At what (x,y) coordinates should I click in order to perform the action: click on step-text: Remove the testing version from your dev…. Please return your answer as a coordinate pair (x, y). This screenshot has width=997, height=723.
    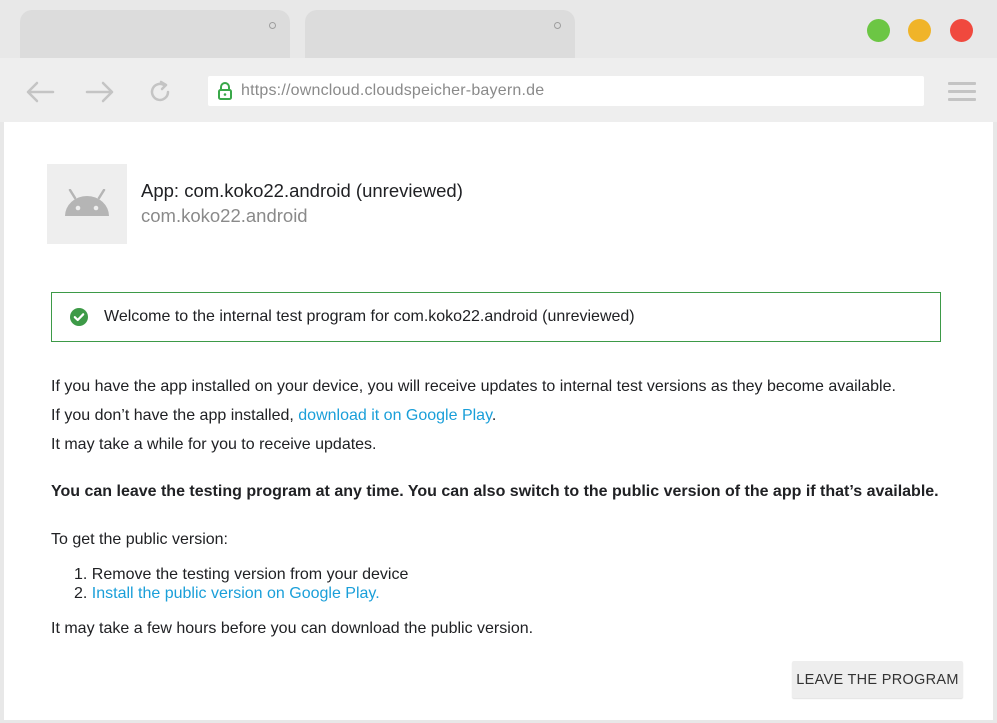
    Looking at the image, I should click on (250, 574).